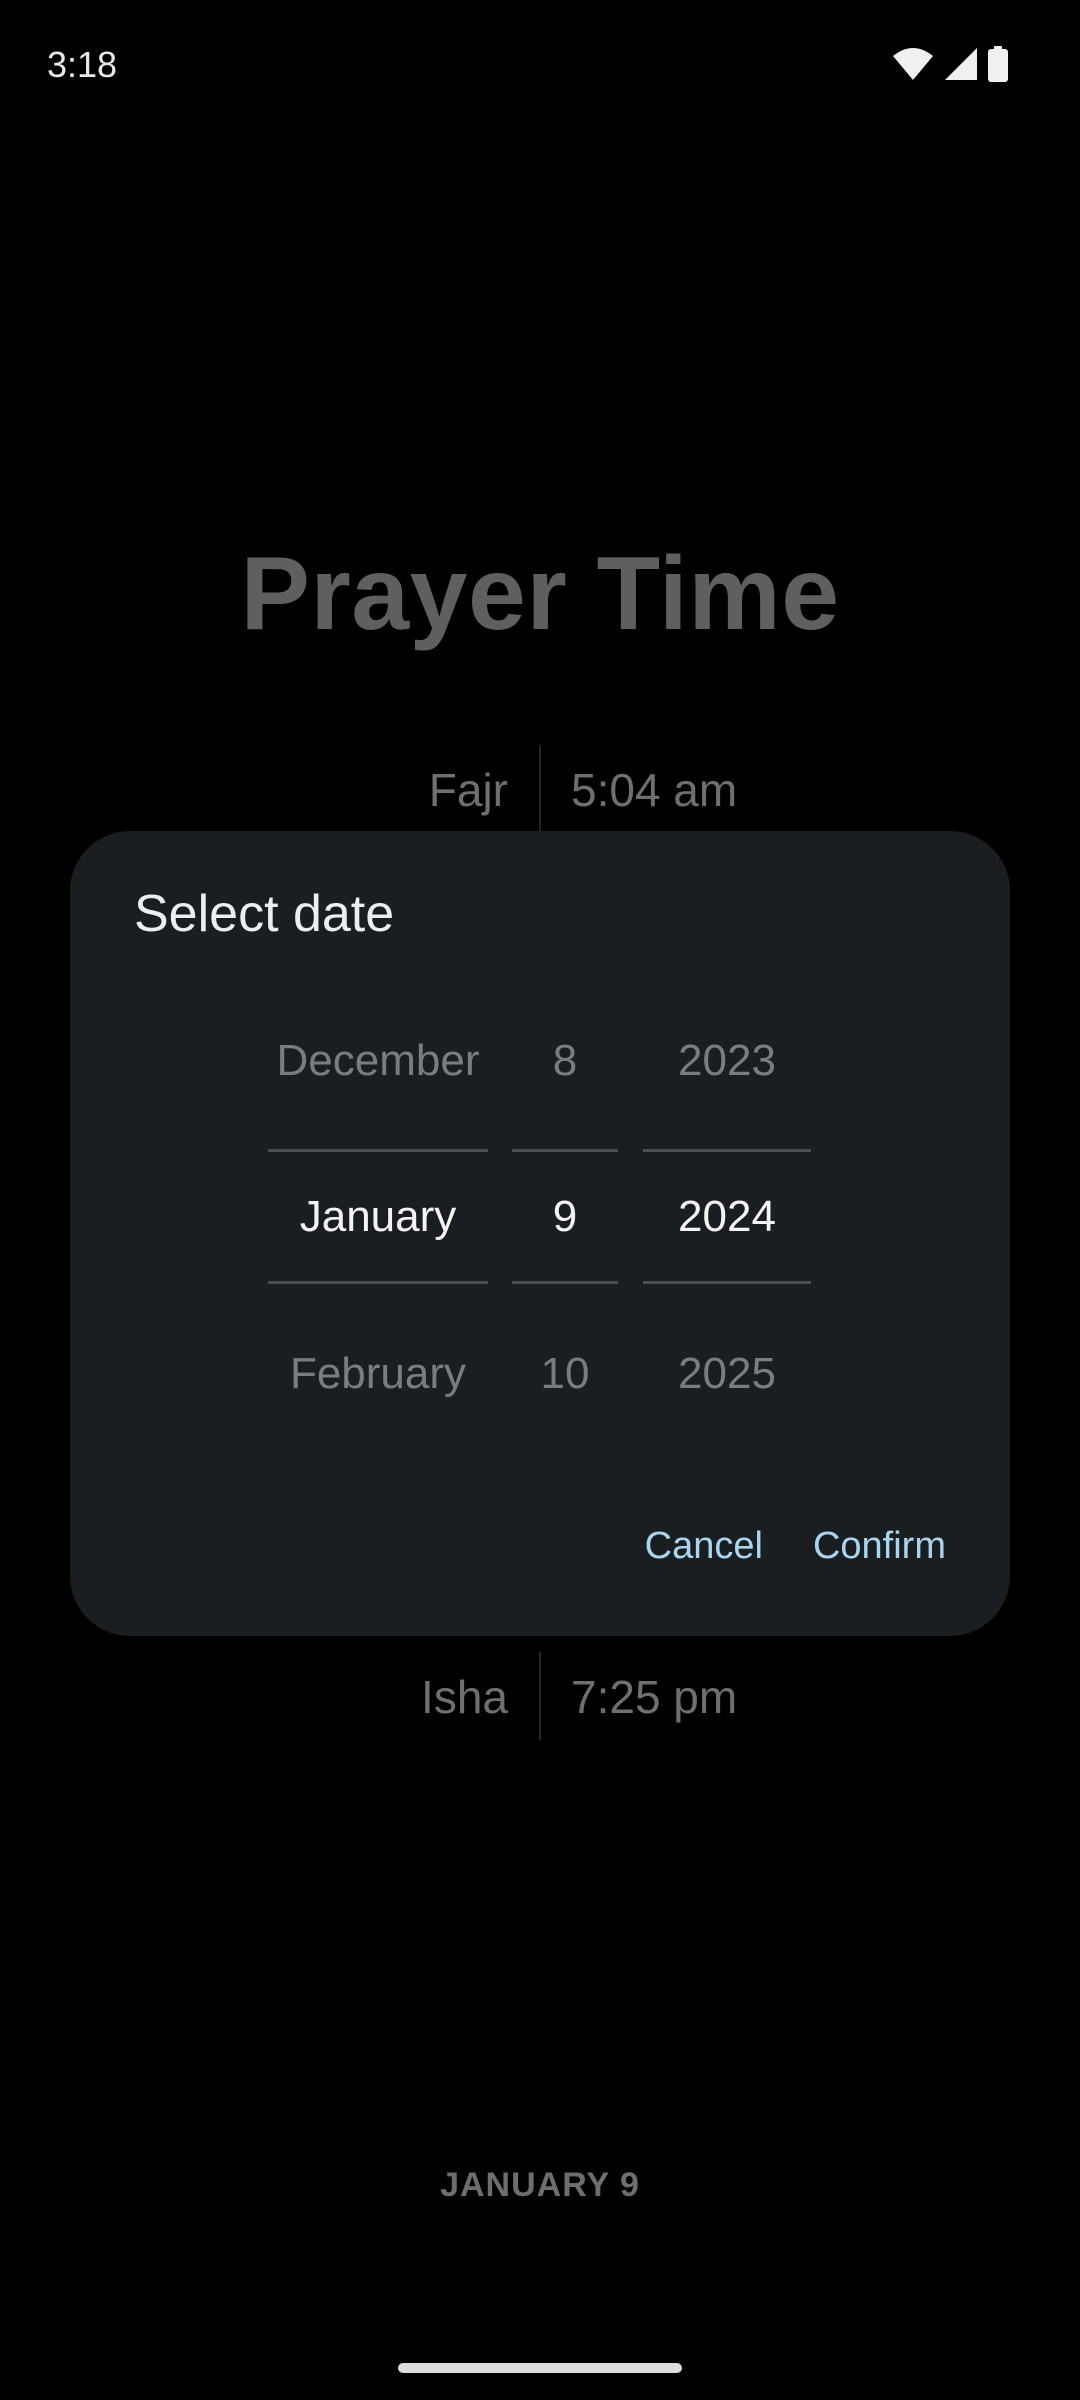 This screenshot has width=1080, height=2400. What do you see at coordinates (795, 1546) in the screenshot?
I see `dialog-actions: Cancel Confirm` at bounding box center [795, 1546].